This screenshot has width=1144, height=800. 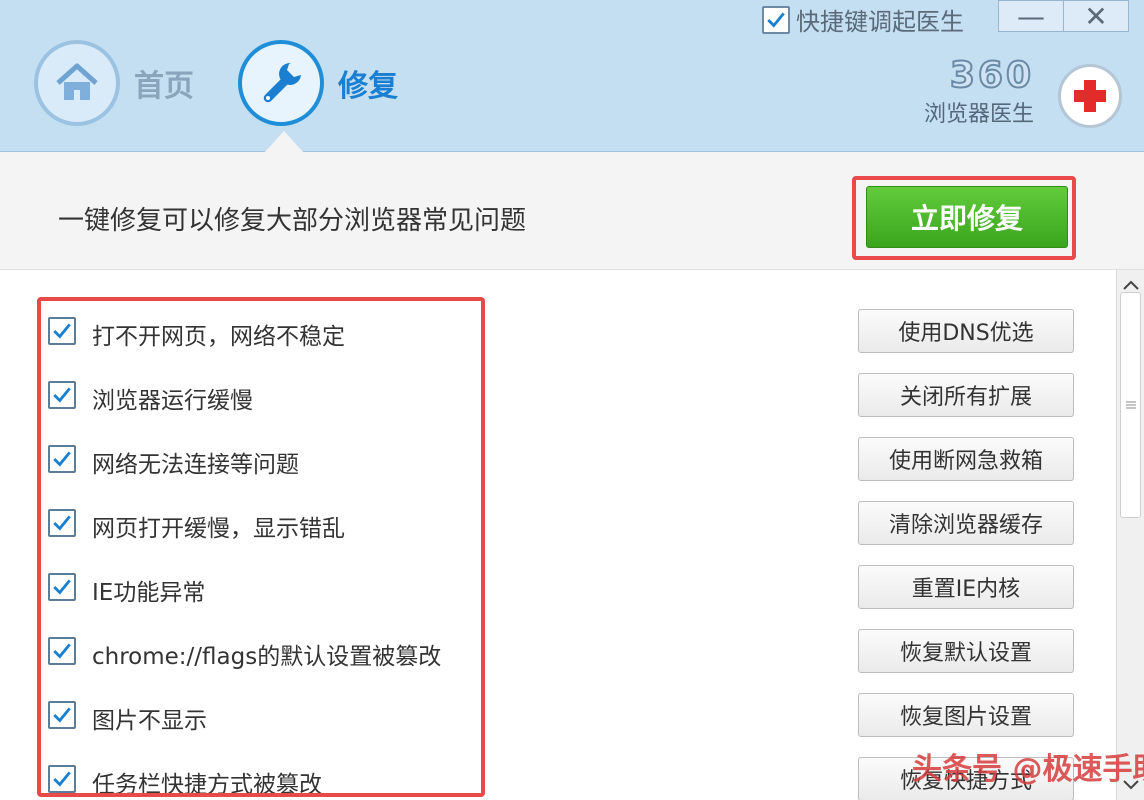 What do you see at coordinates (967, 217) in the screenshot?
I see `fix-now-button: 立即修复` at bounding box center [967, 217].